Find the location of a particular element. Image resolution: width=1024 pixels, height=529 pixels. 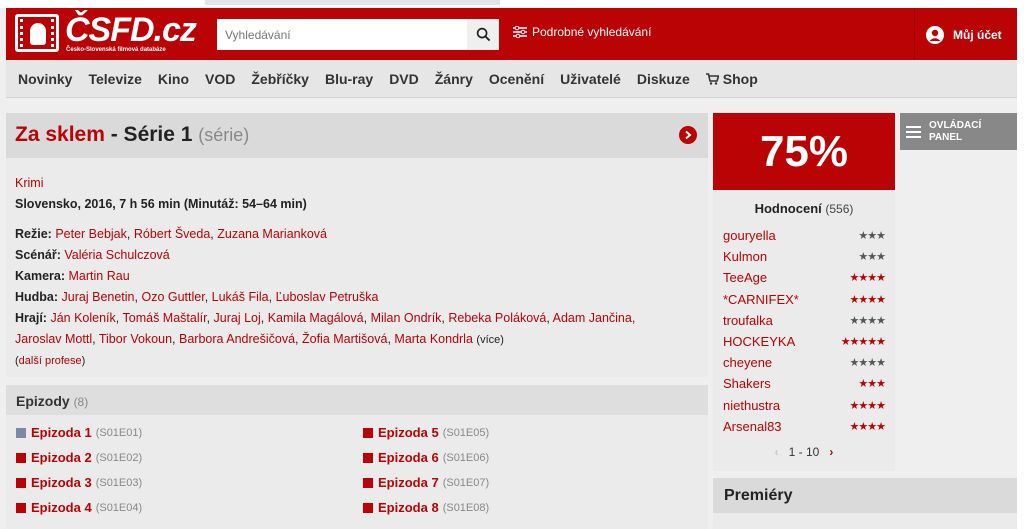

person-link: Tomáš Maštalír is located at coordinates (165, 318).